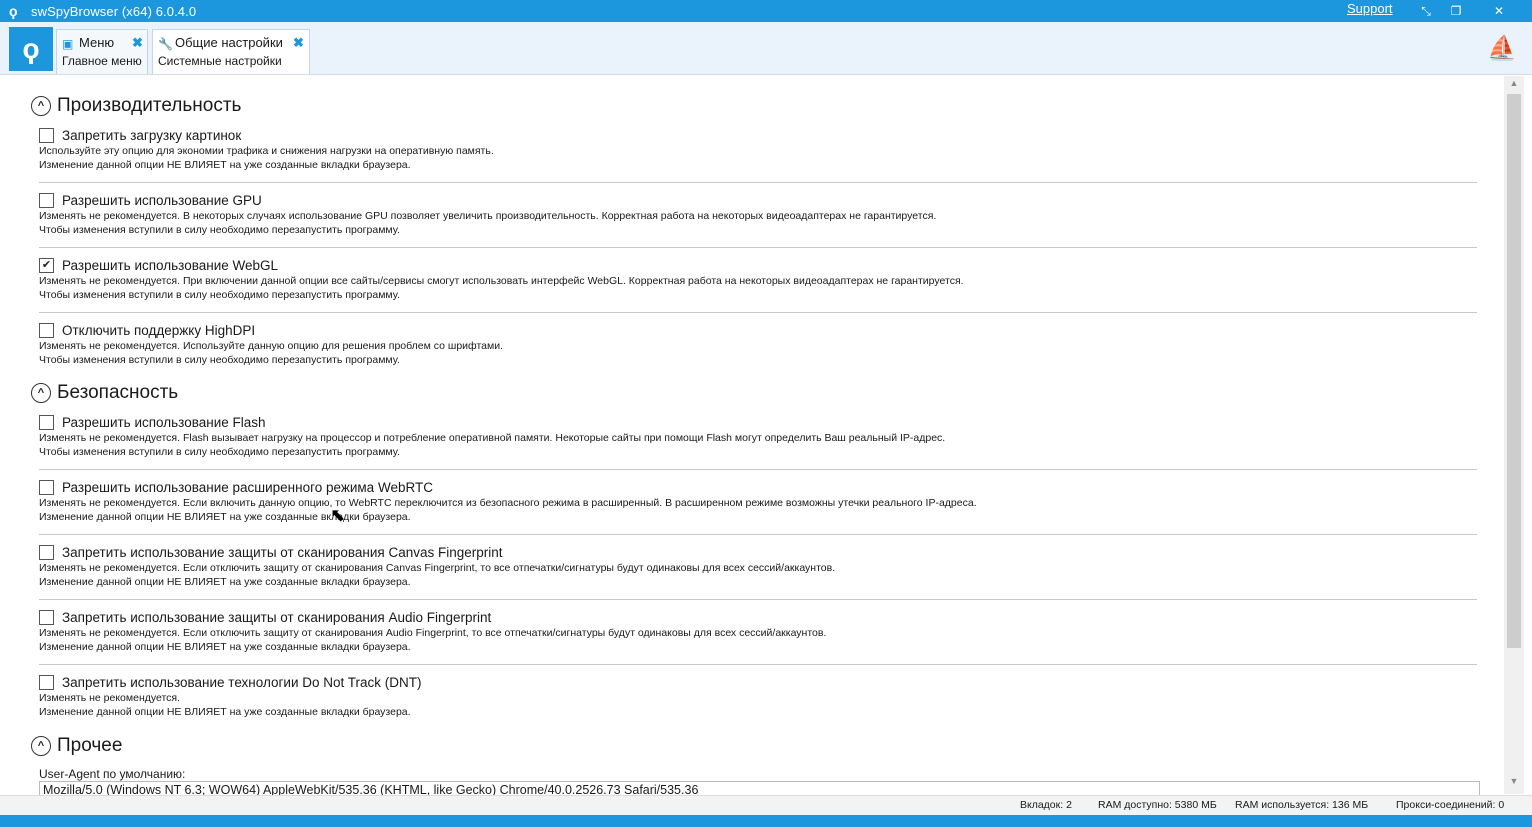  Describe the element at coordinates (159, 330) in the screenshot. I see `option-label: Отключить поддержку HighDPI` at that location.